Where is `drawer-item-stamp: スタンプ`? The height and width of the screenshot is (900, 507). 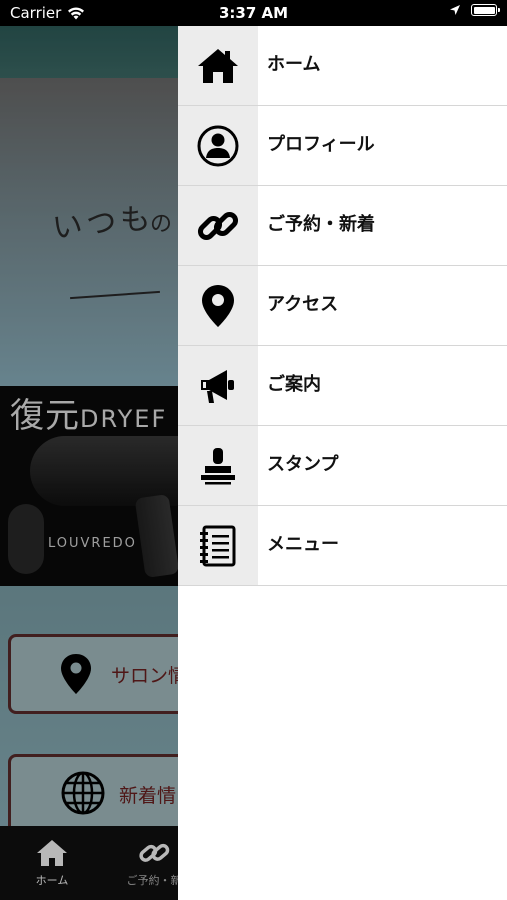 drawer-item-stamp: スタンプ is located at coordinates (342, 466).